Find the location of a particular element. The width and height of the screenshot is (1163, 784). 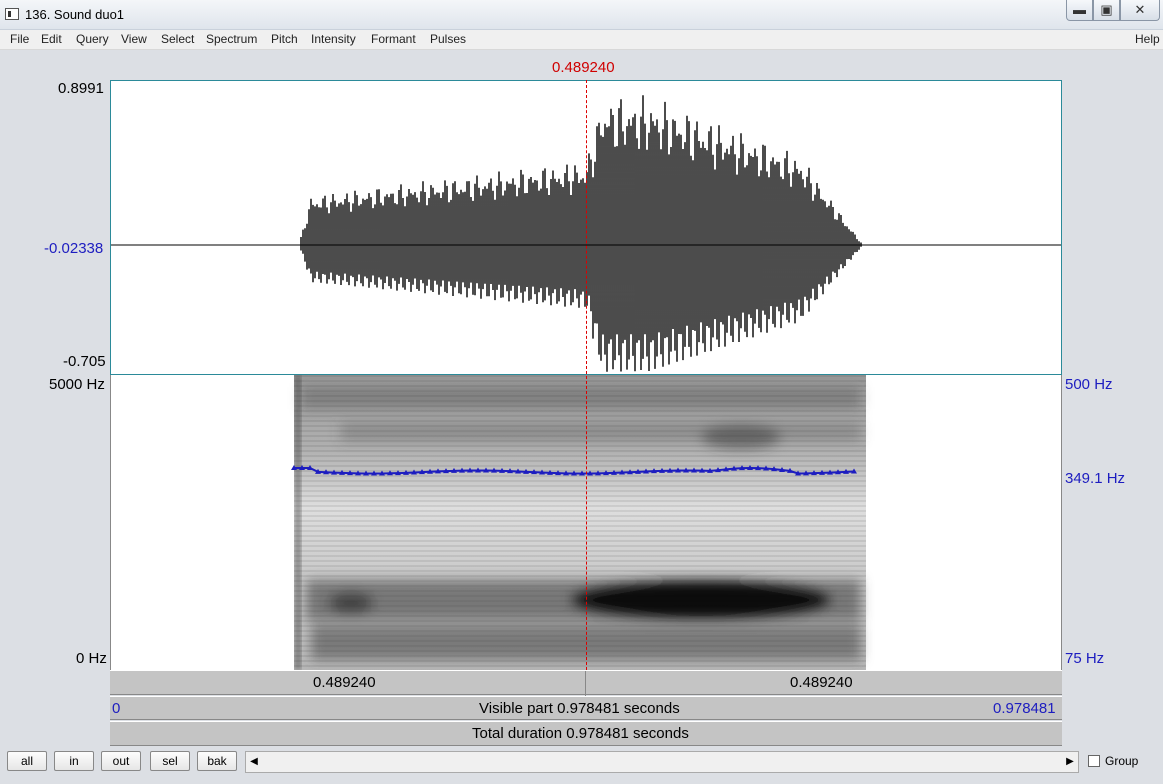

menu-pulses: Pulses is located at coordinates (448, 39).